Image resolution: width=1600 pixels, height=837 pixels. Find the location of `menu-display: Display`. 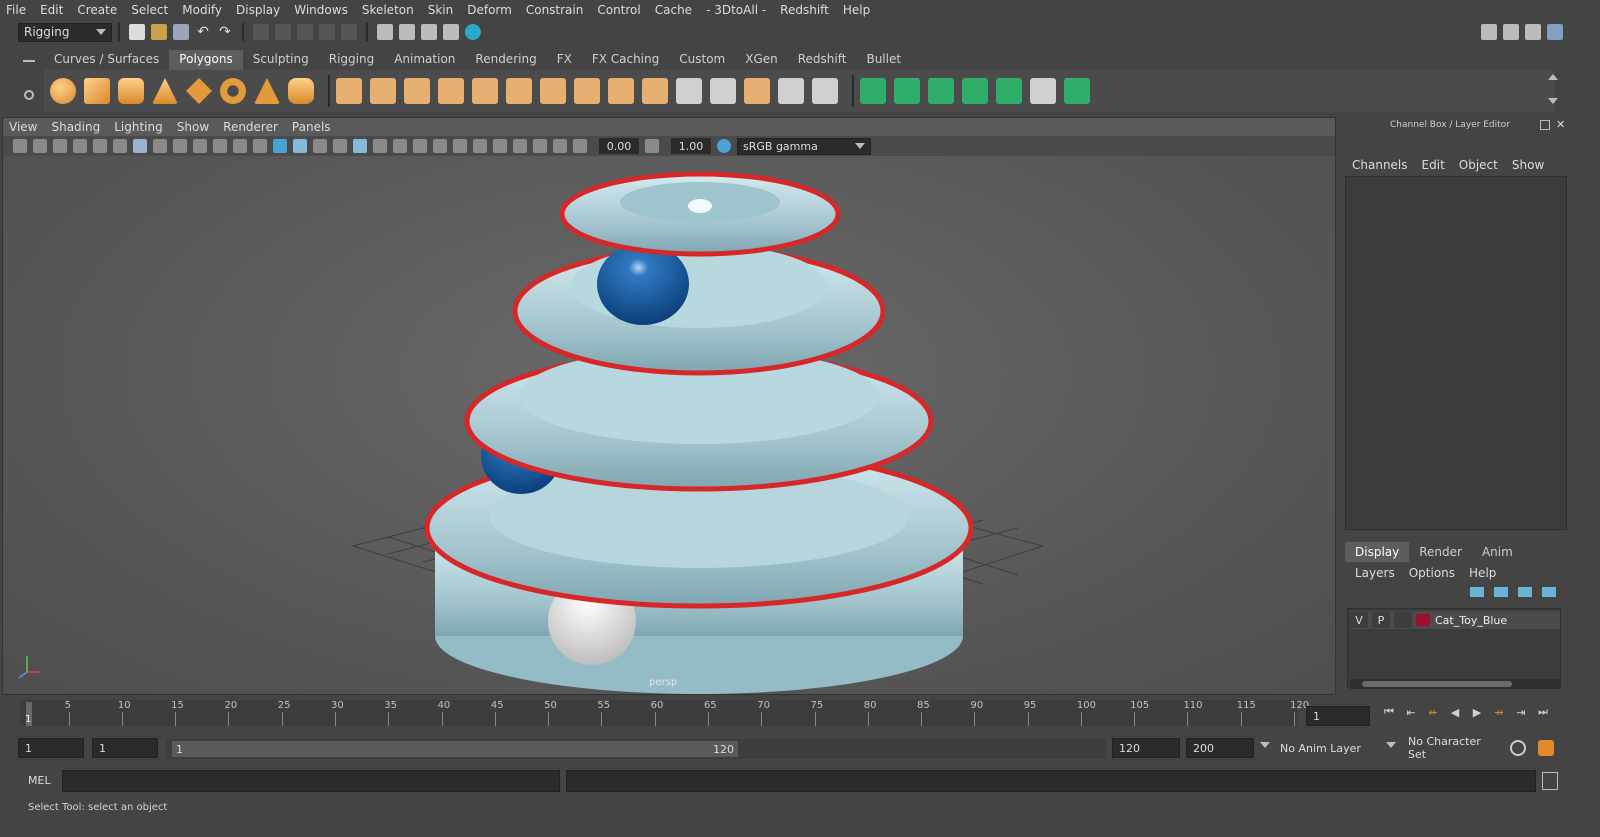

menu-display: Display is located at coordinates (258, 10).